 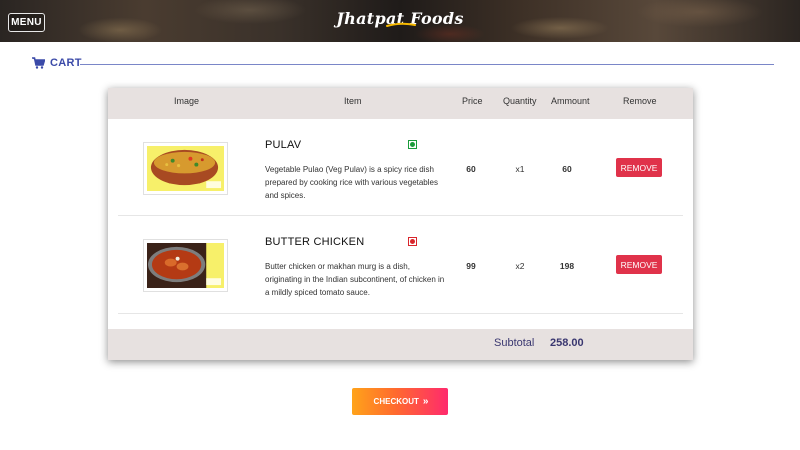 I want to click on item-name: PULAV, so click(x=283, y=145).